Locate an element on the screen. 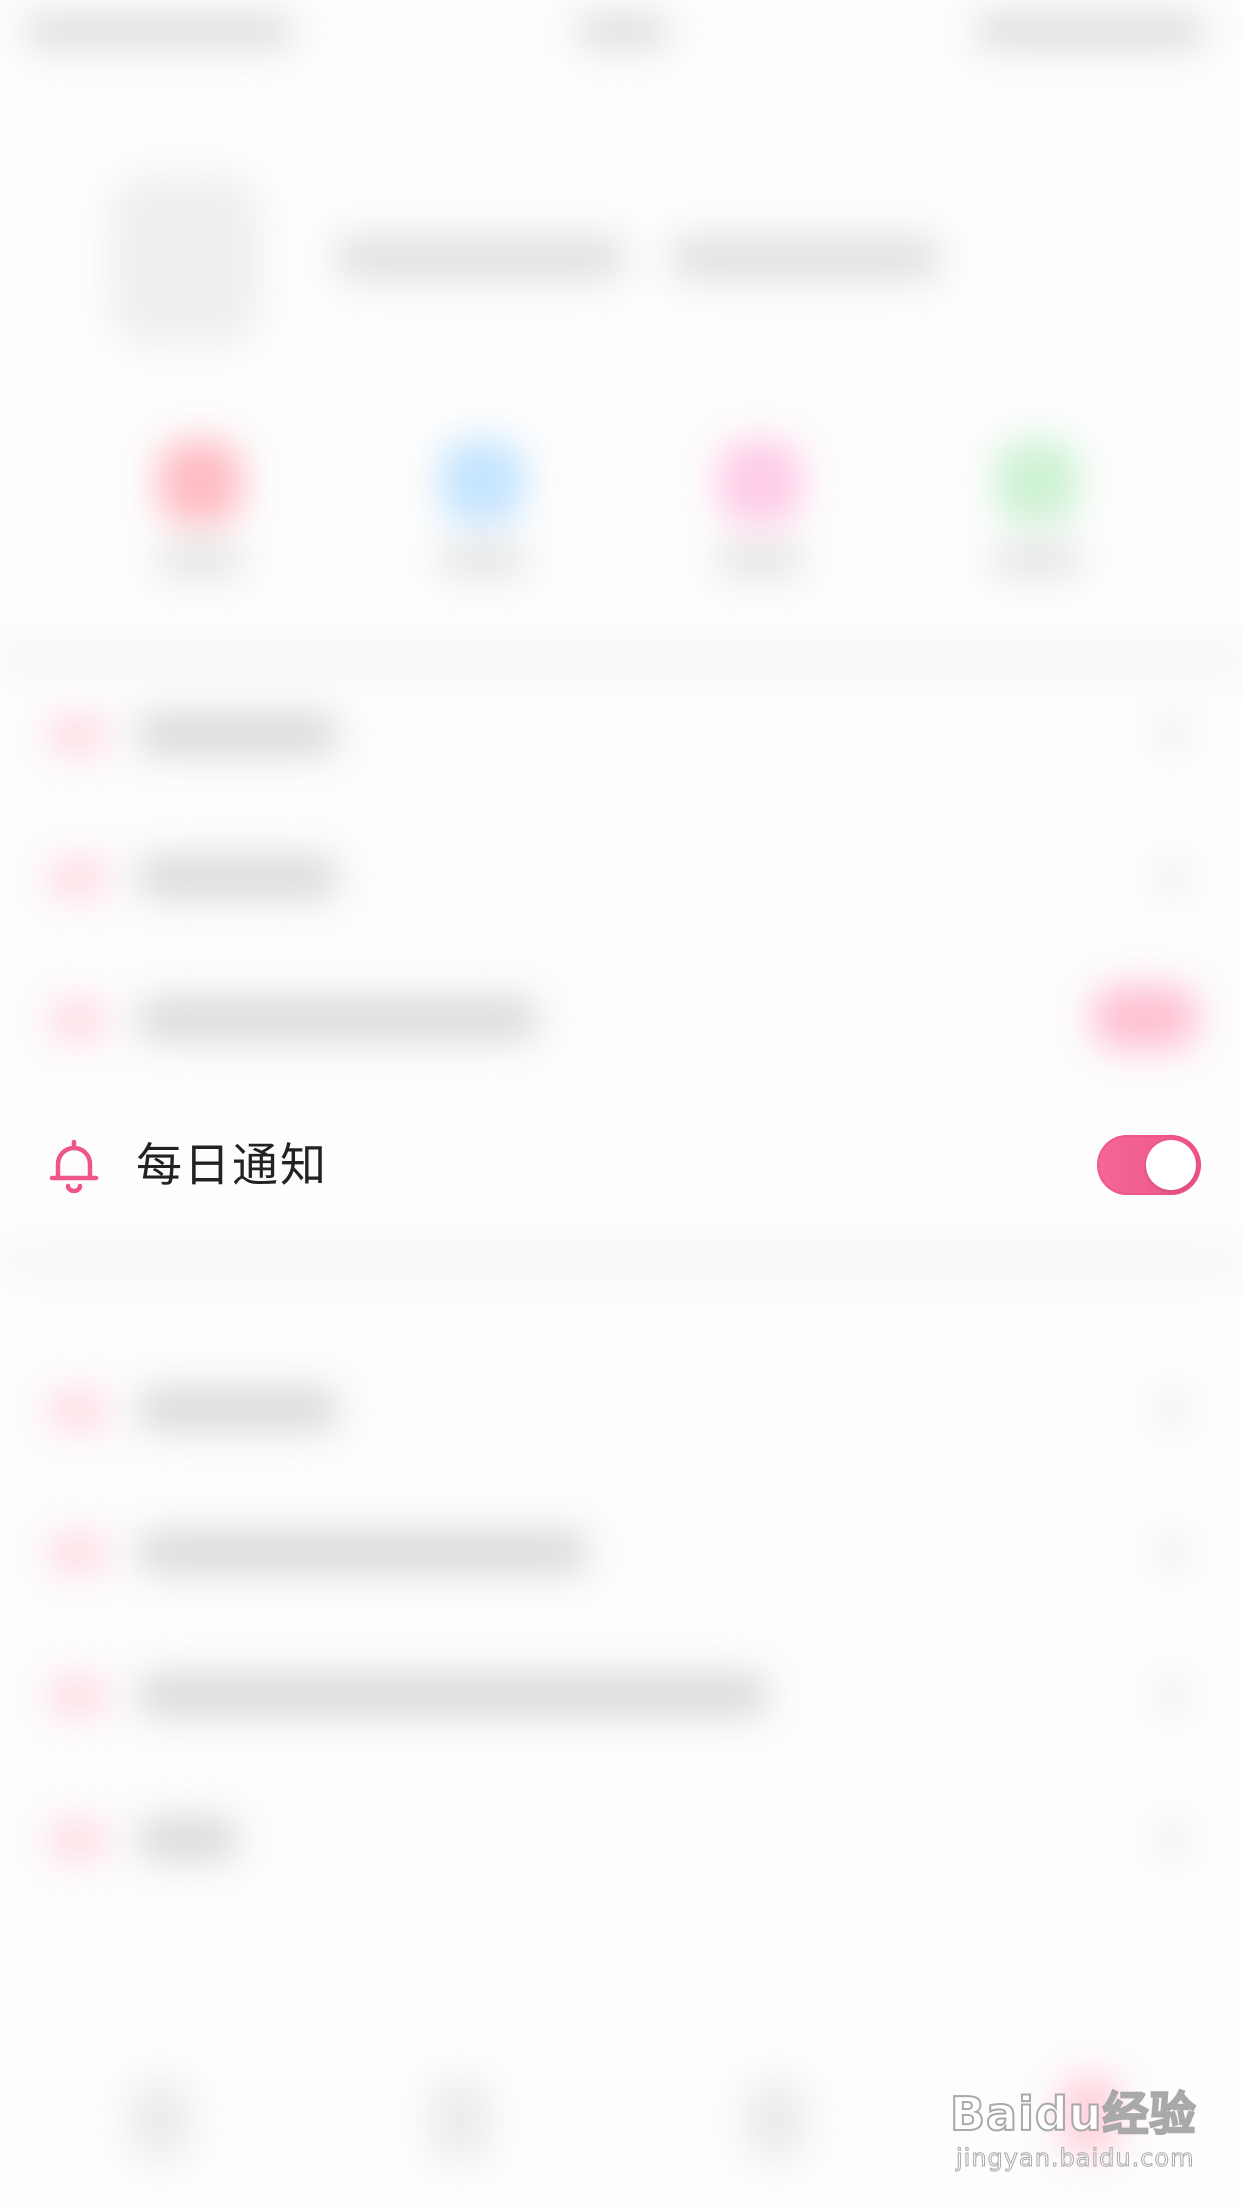 Image resolution: width=1242 pixels, height=2208 pixels. baidu-jingyan-watermark: Baidu经验 jingyan.baidu.com is located at coordinates (1089, 2133).